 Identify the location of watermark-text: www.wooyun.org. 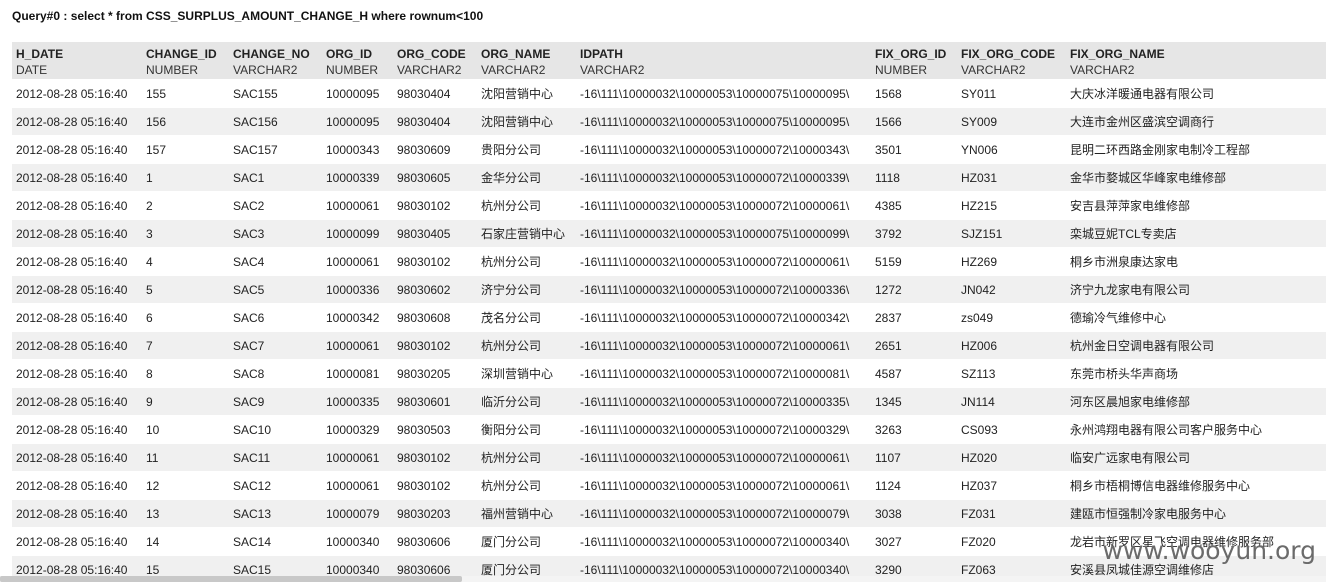
(1209, 550).